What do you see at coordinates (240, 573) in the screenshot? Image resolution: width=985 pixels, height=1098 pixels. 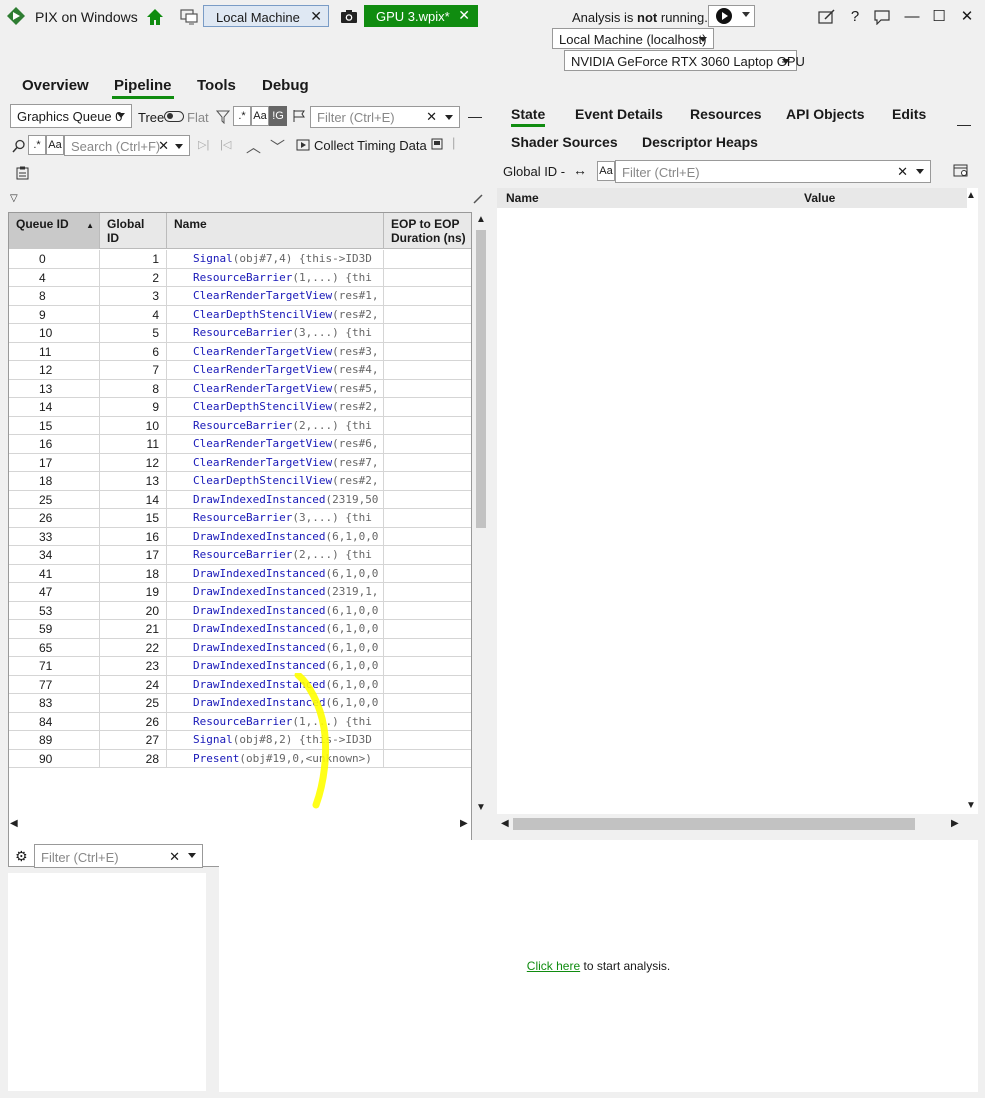 I see `table-row: 41 18 DrawIndexedInstanced(6,1,0,0` at bounding box center [240, 573].